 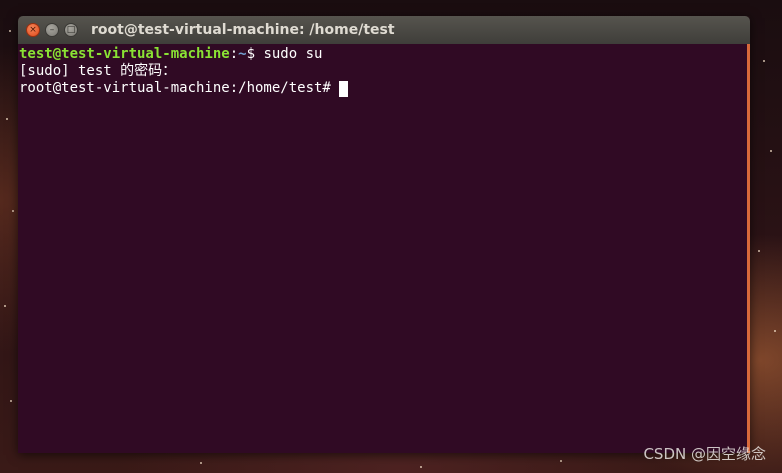 What do you see at coordinates (344, 89) in the screenshot?
I see `text-cursor` at bounding box center [344, 89].